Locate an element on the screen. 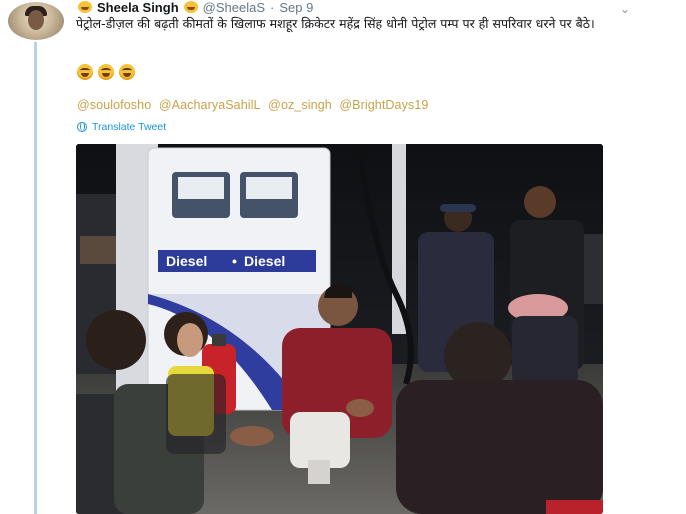 The height and width of the screenshot is (514, 686). tweet-header: Sheela Singh @SheelaS · Sep 9 is located at coordinates (195, 7).